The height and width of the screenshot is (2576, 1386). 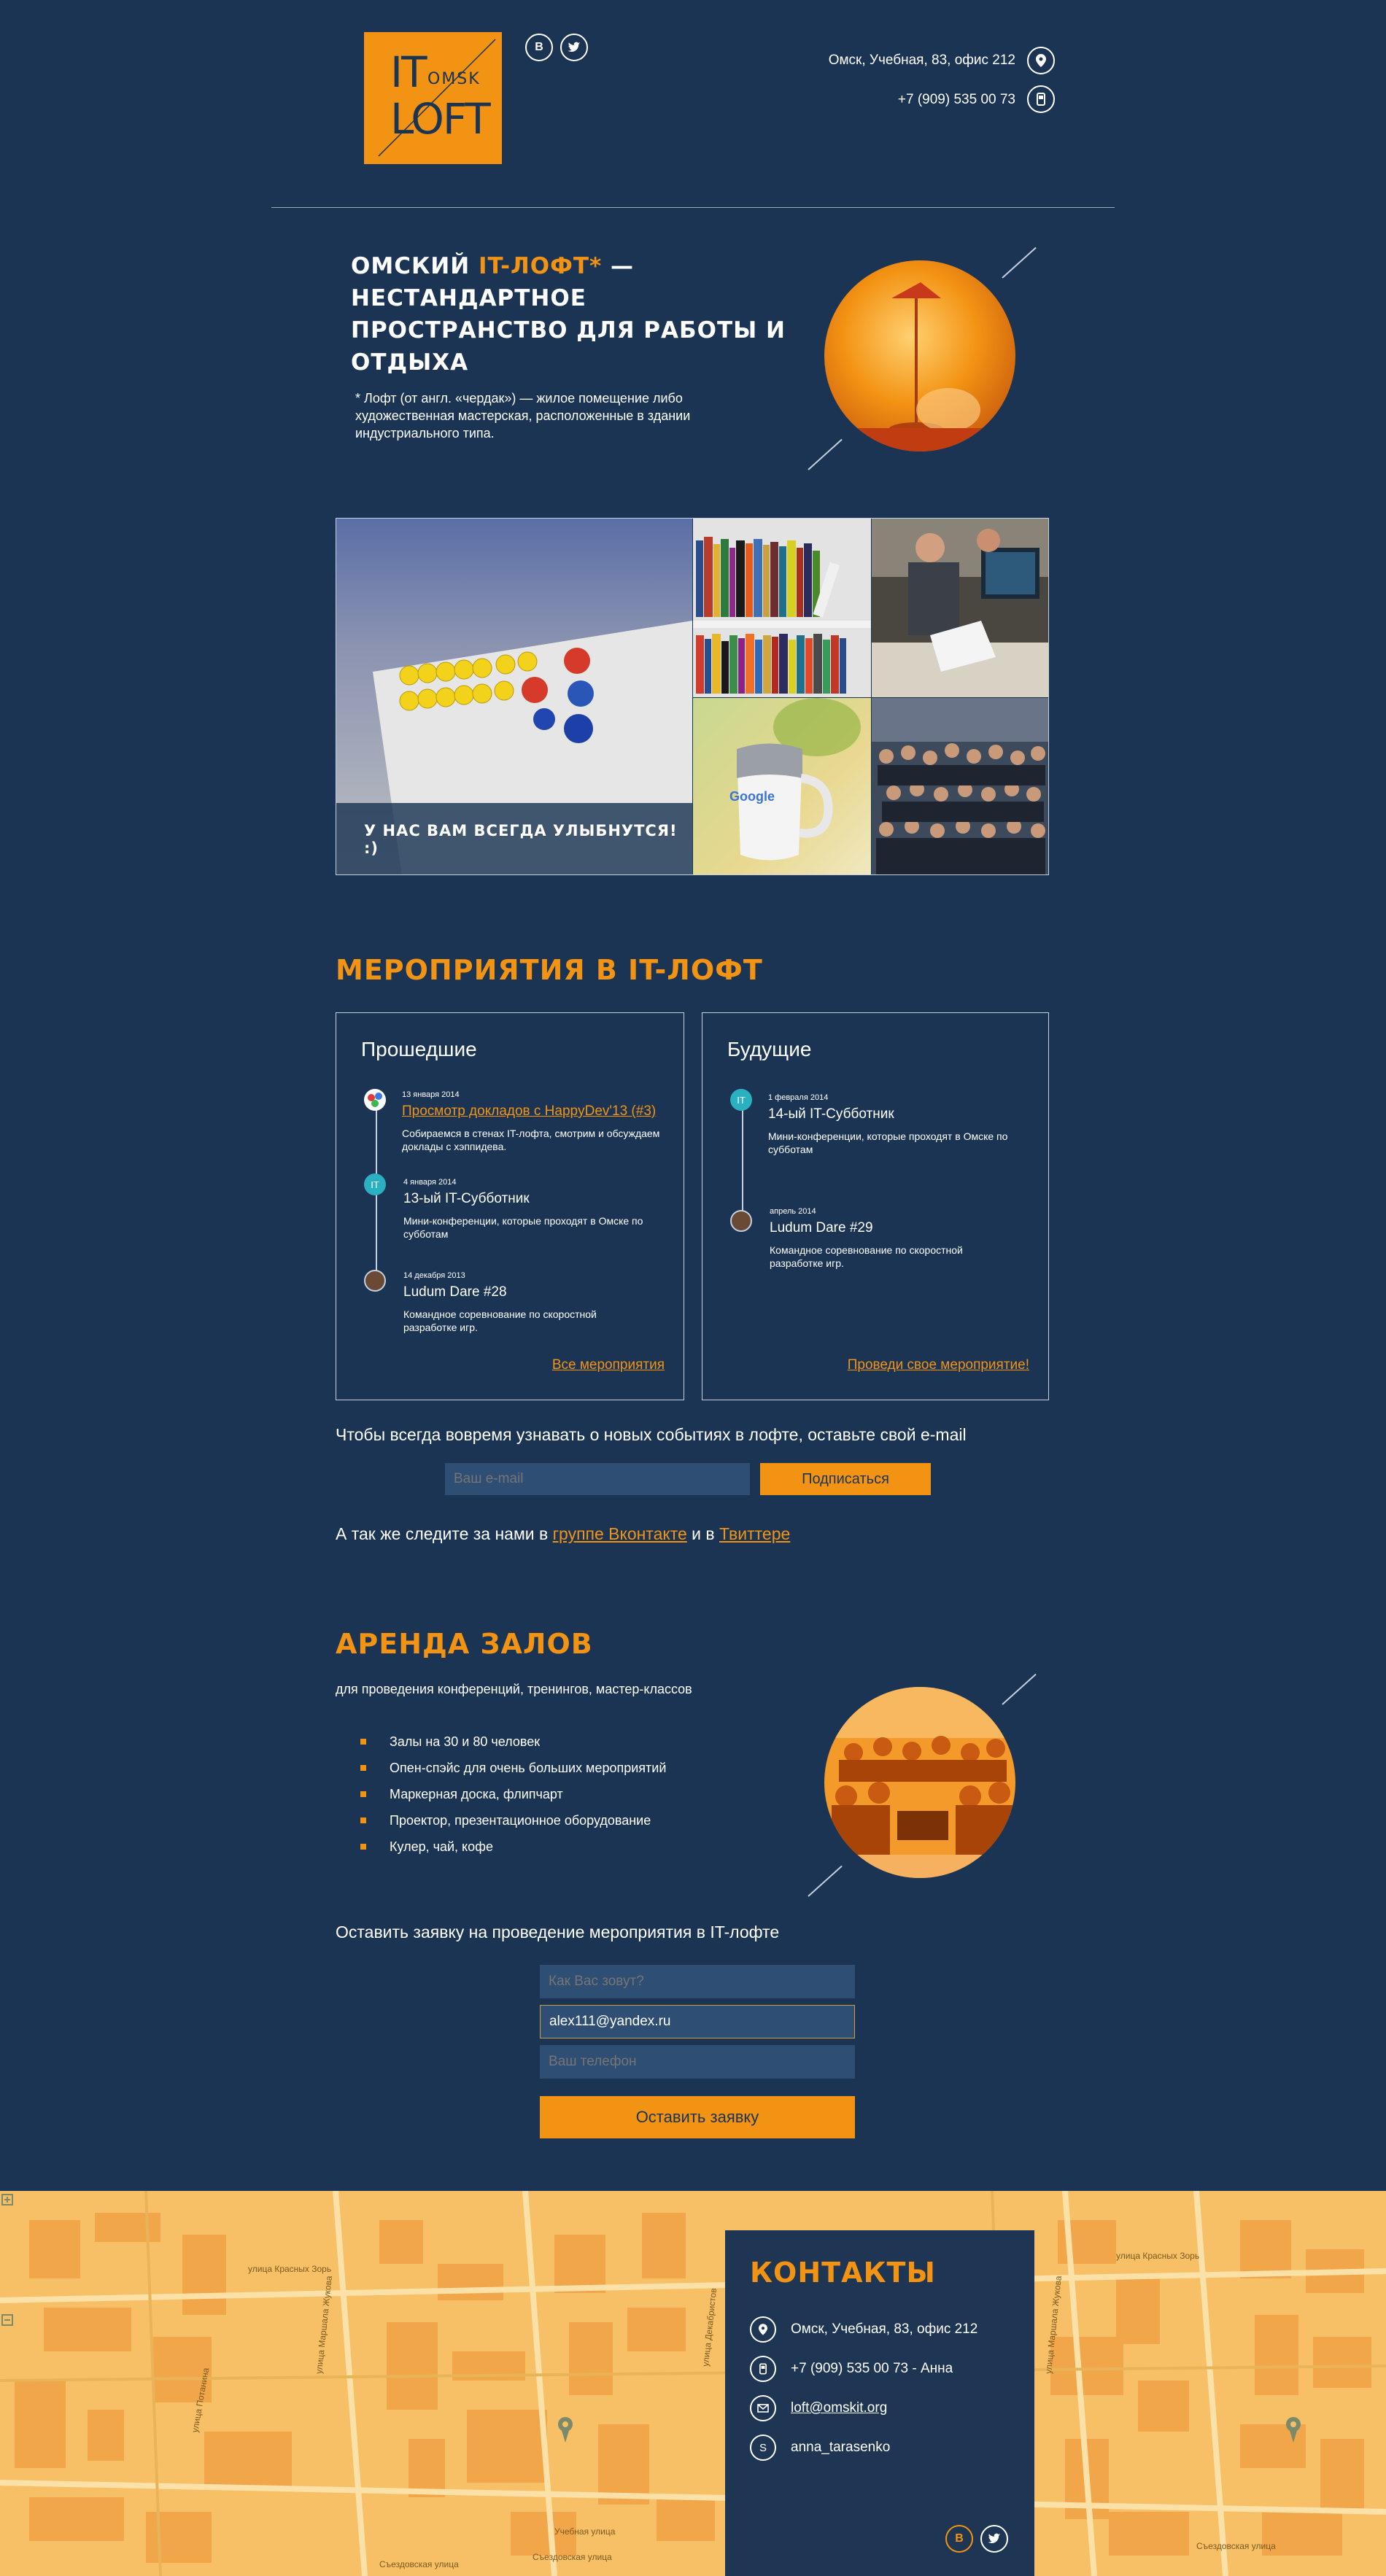 What do you see at coordinates (798, 1098) in the screenshot?
I see `event-date: 1 февраля 2014` at bounding box center [798, 1098].